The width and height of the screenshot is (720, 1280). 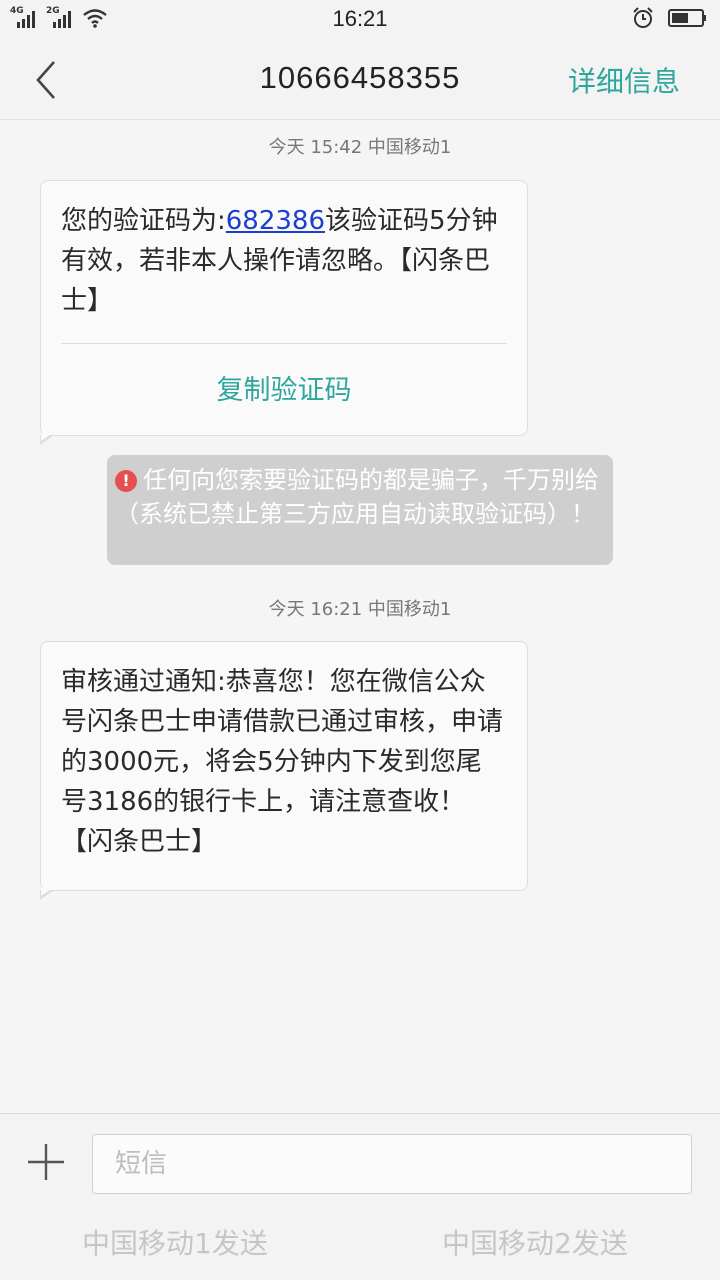 What do you see at coordinates (357, 497) in the screenshot?
I see `warning-text: 任何向您索要验证码的都是骗子，千万别给（系统已禁止第三方应用自动读取验证码）！` at bounding box center [357, 497].